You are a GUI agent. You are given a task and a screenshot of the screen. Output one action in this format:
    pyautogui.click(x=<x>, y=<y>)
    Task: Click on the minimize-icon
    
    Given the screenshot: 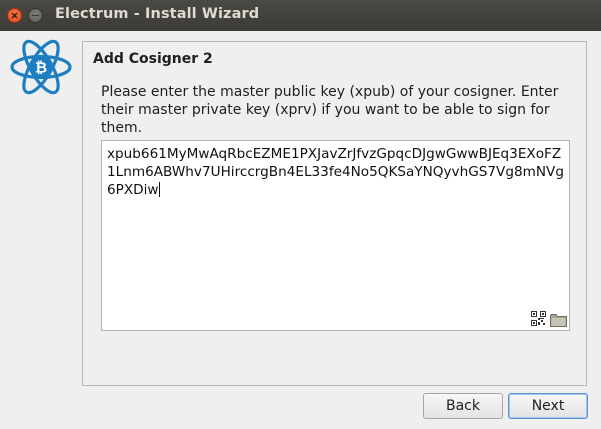 What is the action you would take?
    pyautogui.click(x=35, y=15)
    